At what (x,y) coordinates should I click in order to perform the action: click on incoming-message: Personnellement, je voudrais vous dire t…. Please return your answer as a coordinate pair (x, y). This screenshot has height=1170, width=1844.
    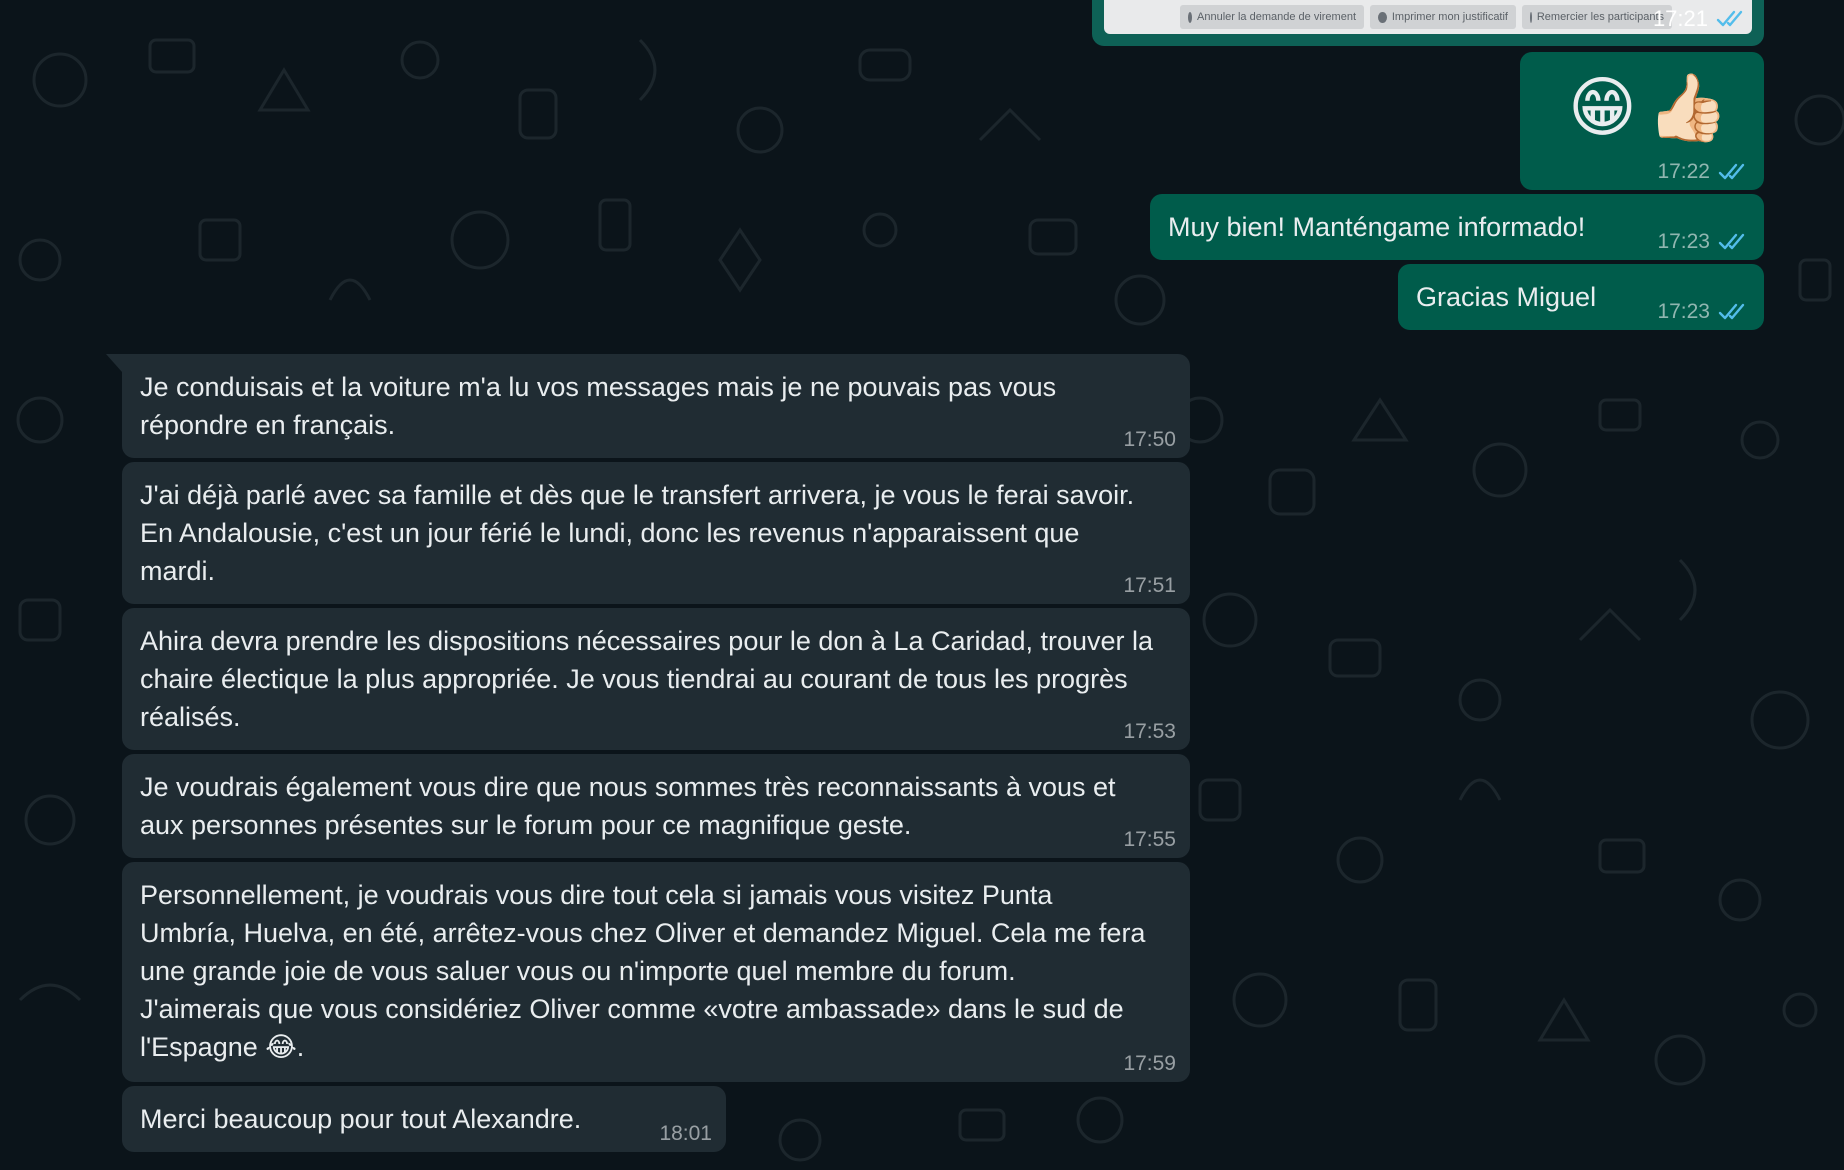
    Looking at the image, I should click on (656, 972).